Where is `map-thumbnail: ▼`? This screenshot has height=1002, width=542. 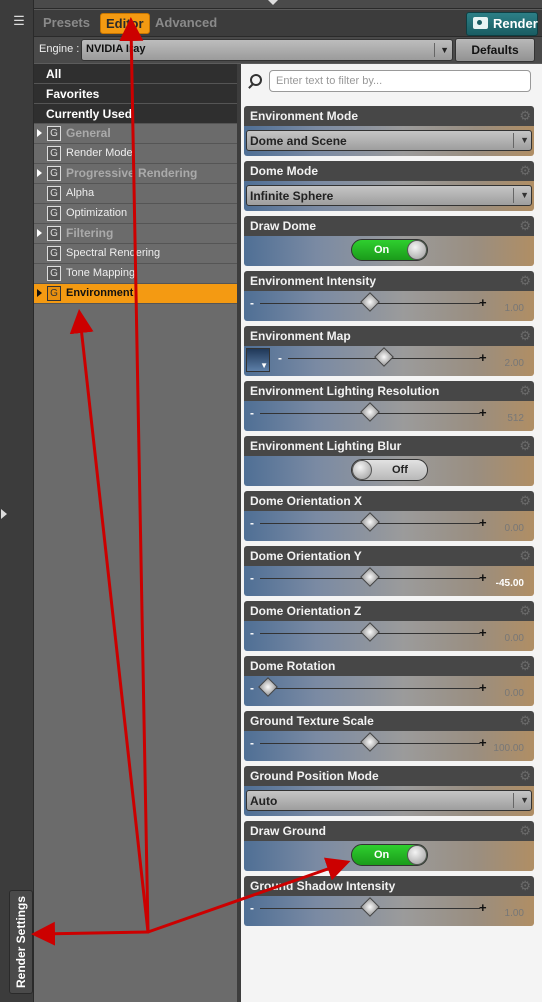
map-thumbnail: ▼ is located at coordinates (258, 360).